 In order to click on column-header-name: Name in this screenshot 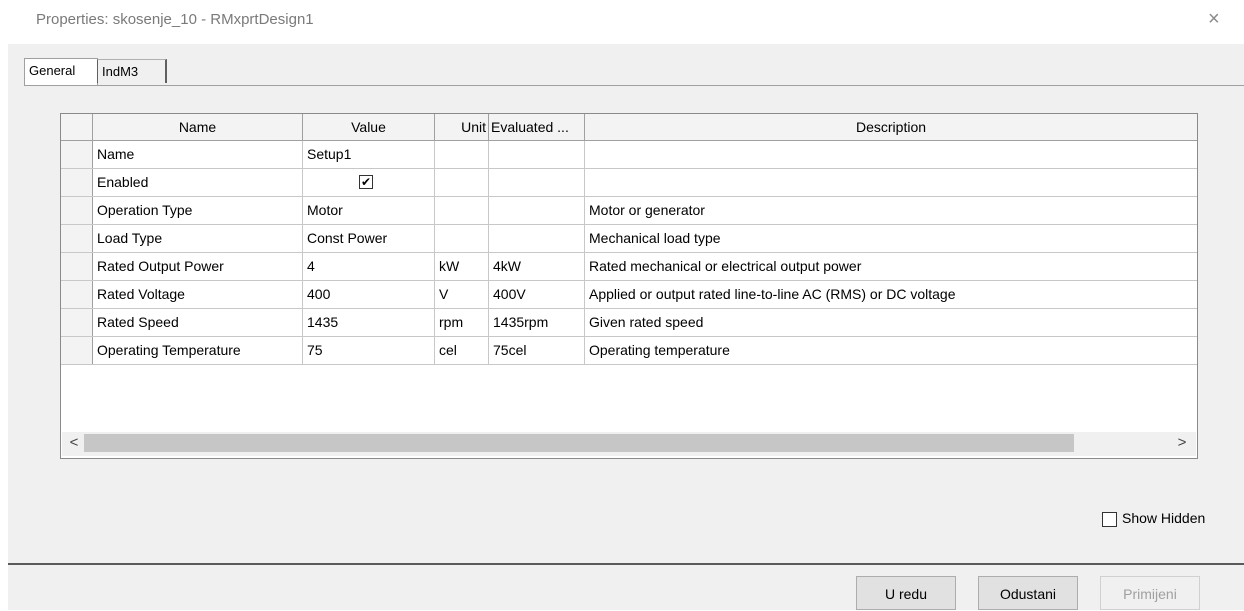, I will do `click(198, 127)`.